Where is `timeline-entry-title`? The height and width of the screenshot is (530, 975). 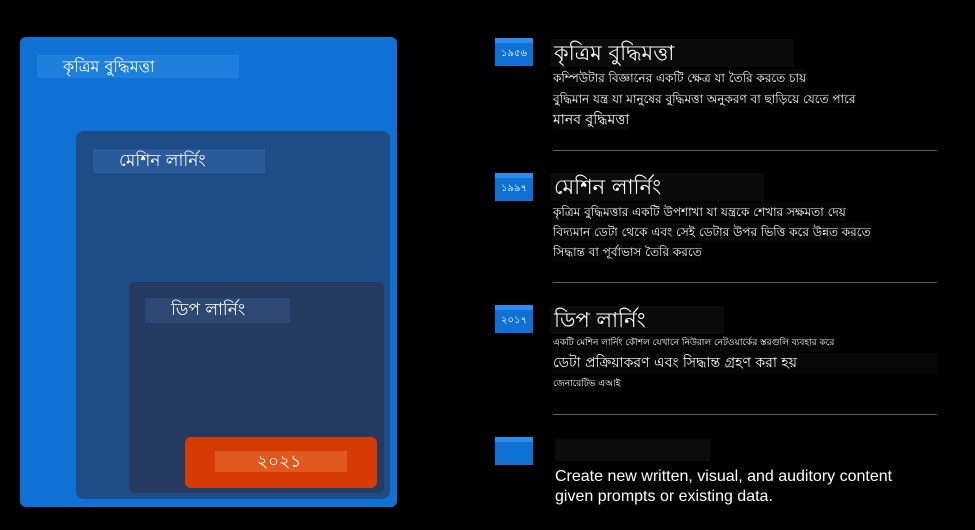 timeline-entry-title is located at coordinates (632, 450).